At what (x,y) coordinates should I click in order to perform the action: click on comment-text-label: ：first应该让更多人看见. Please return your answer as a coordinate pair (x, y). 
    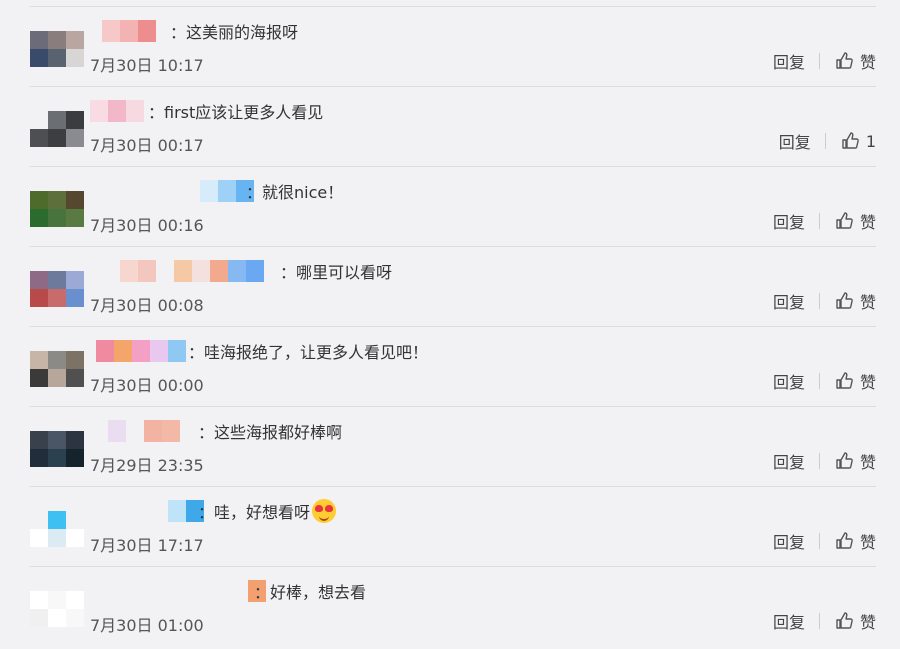
    Looking at the image, I should click on (236, 112).